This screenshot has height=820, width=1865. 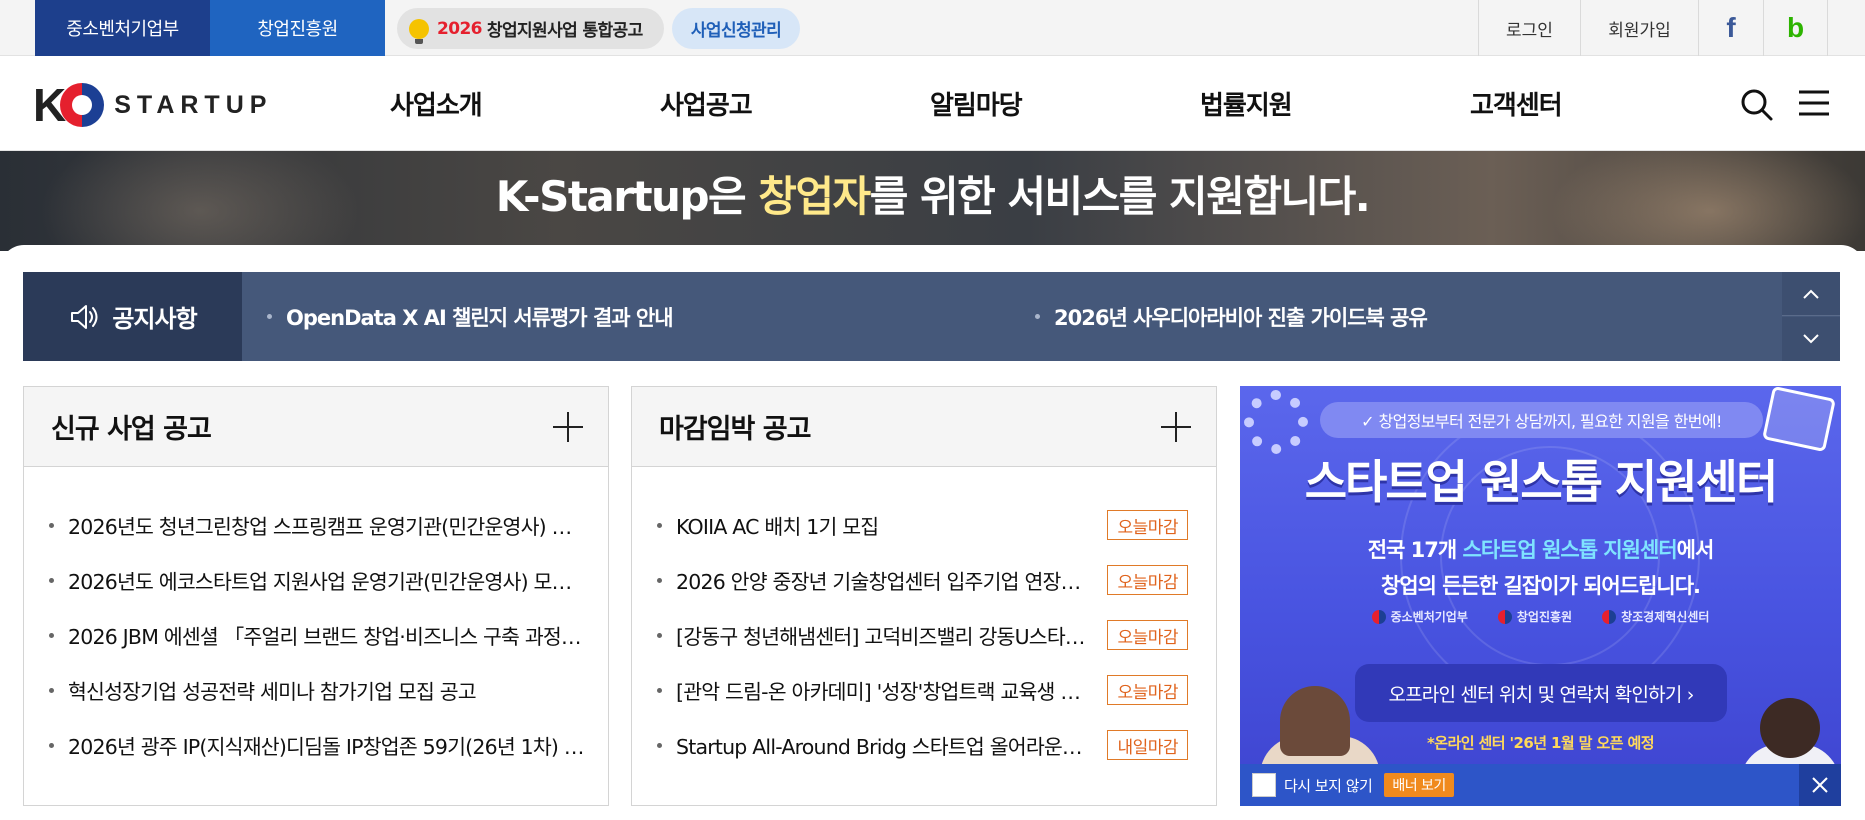 I want to click on logo-taeguk-icon, so click(x=82, y=105).